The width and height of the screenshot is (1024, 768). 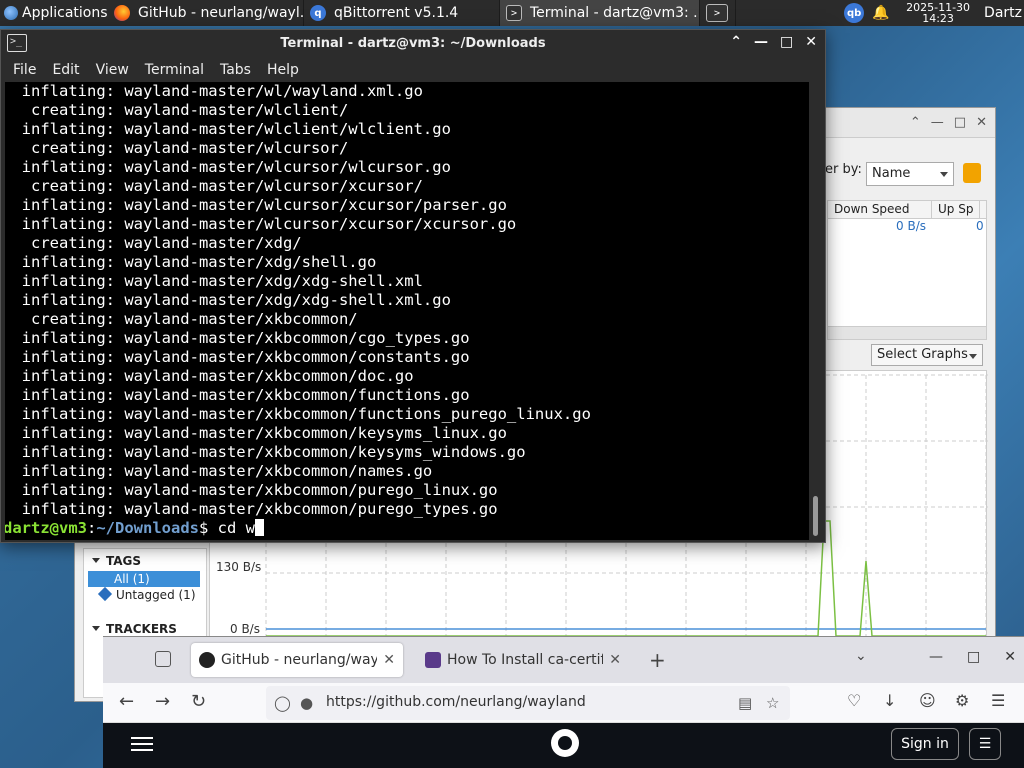 I want to click on applications-menu-label: Applications, so click(x=65, y=13).